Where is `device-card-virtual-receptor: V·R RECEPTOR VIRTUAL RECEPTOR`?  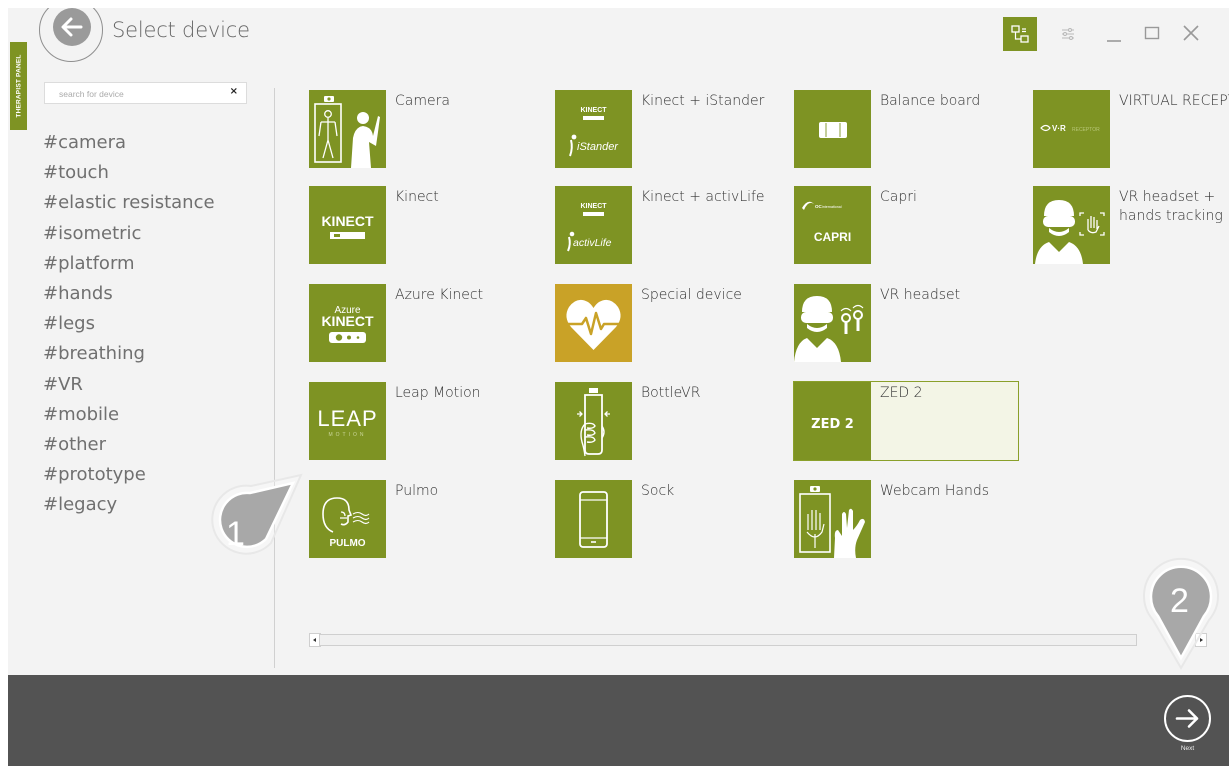 device-card-virtual-receptor: V·R RECEPTOR VIRTUAL RECEPTOR is located at coordinates (1131, 129).